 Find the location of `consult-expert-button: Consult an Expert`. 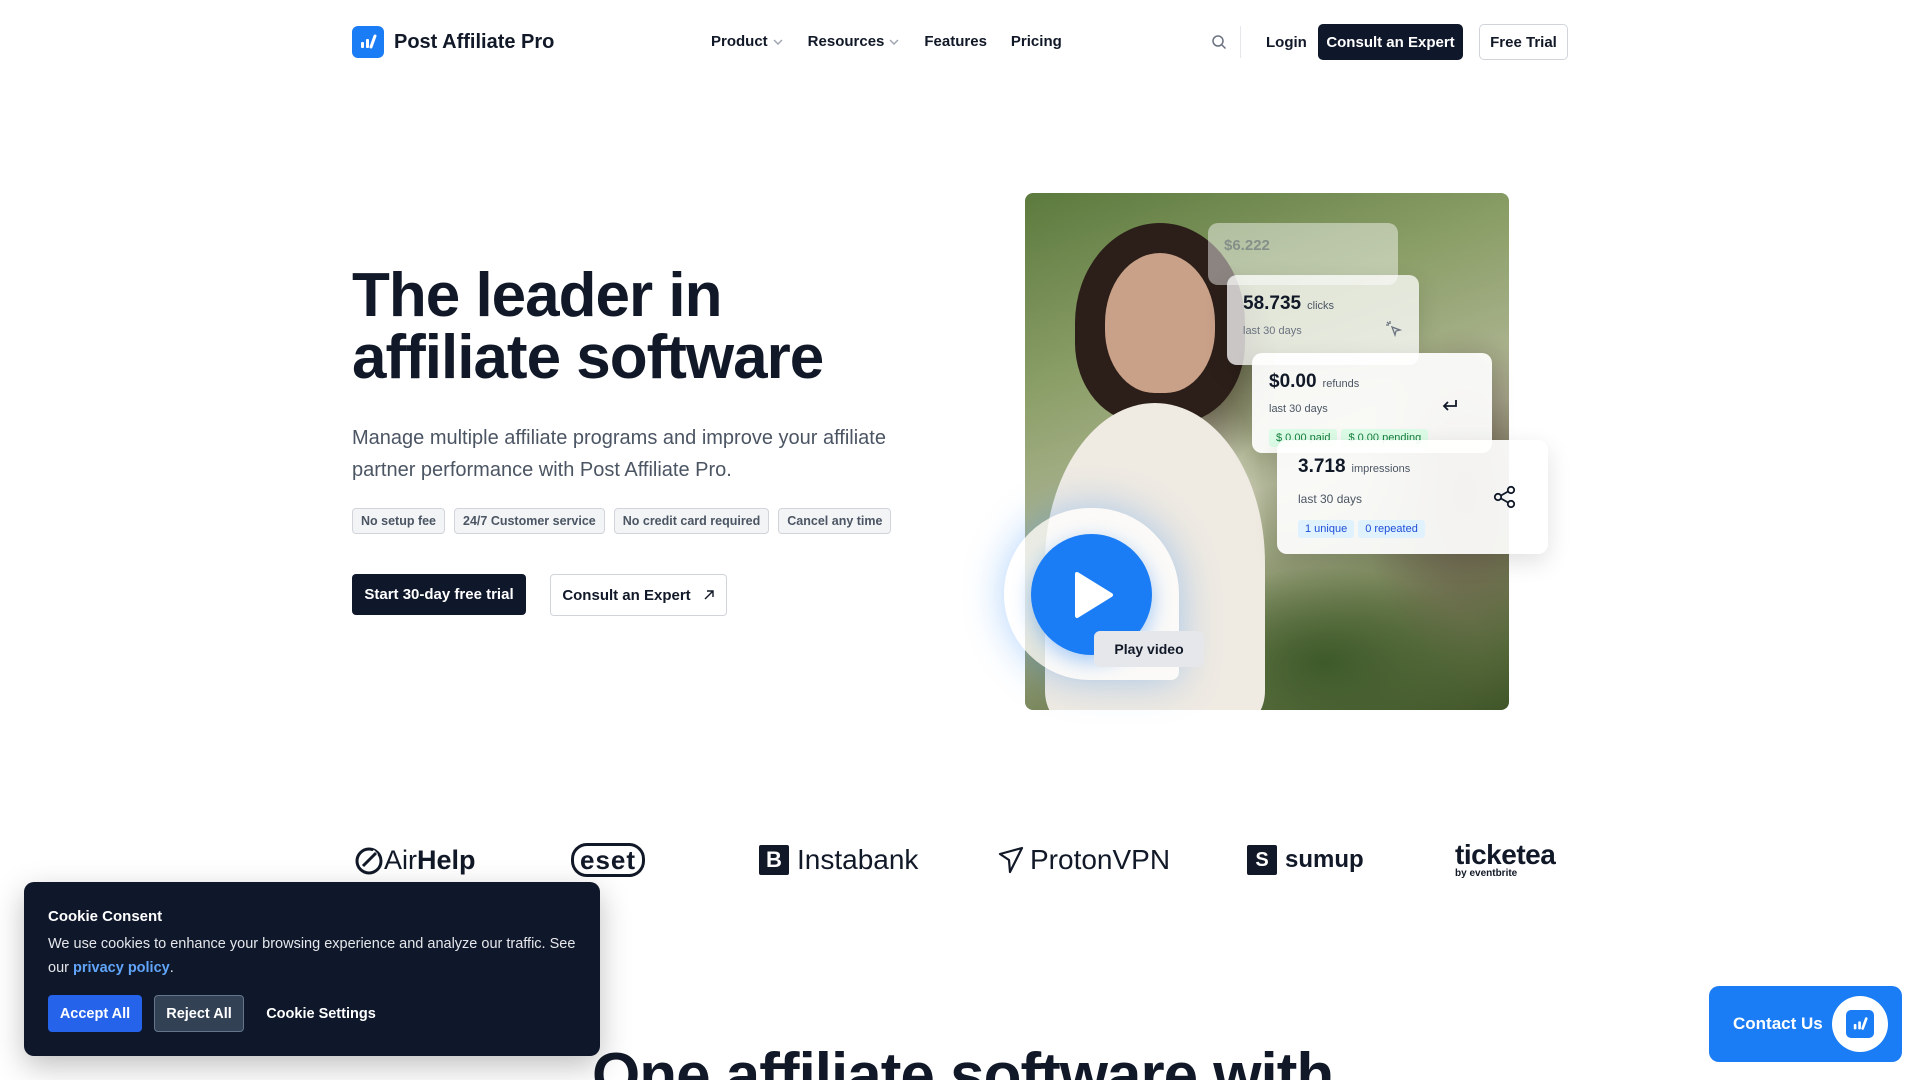

consult-expert-button: Consult an Expert is located at coordinates (1390, 42).